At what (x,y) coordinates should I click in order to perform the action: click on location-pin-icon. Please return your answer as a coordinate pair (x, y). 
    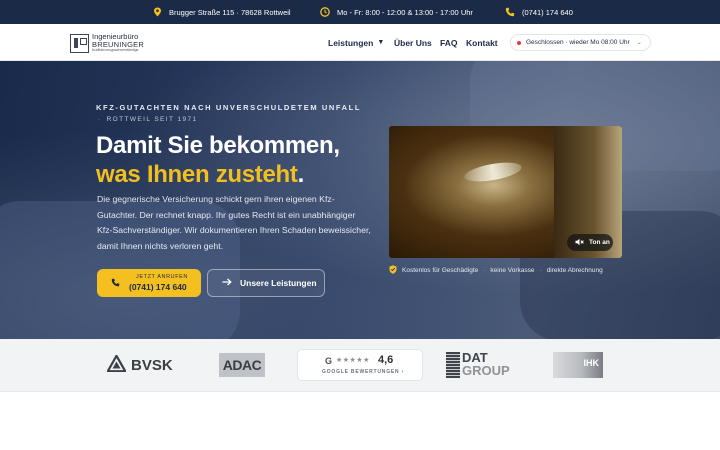
    Looking at the image, I should click on (157, 12).